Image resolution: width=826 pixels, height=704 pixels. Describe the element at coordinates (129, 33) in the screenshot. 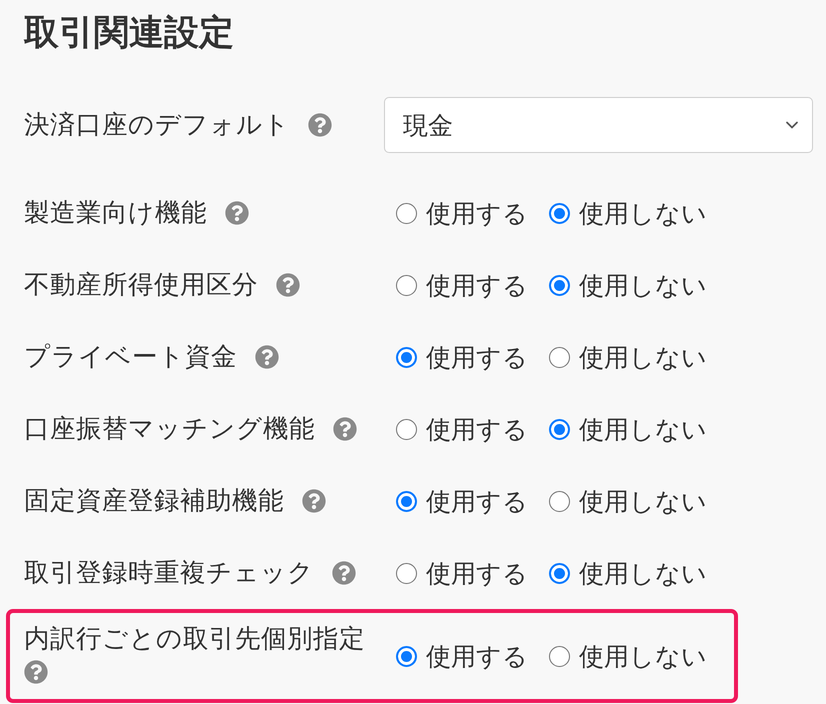

I see `section-title: 取引関連設定` at that location.